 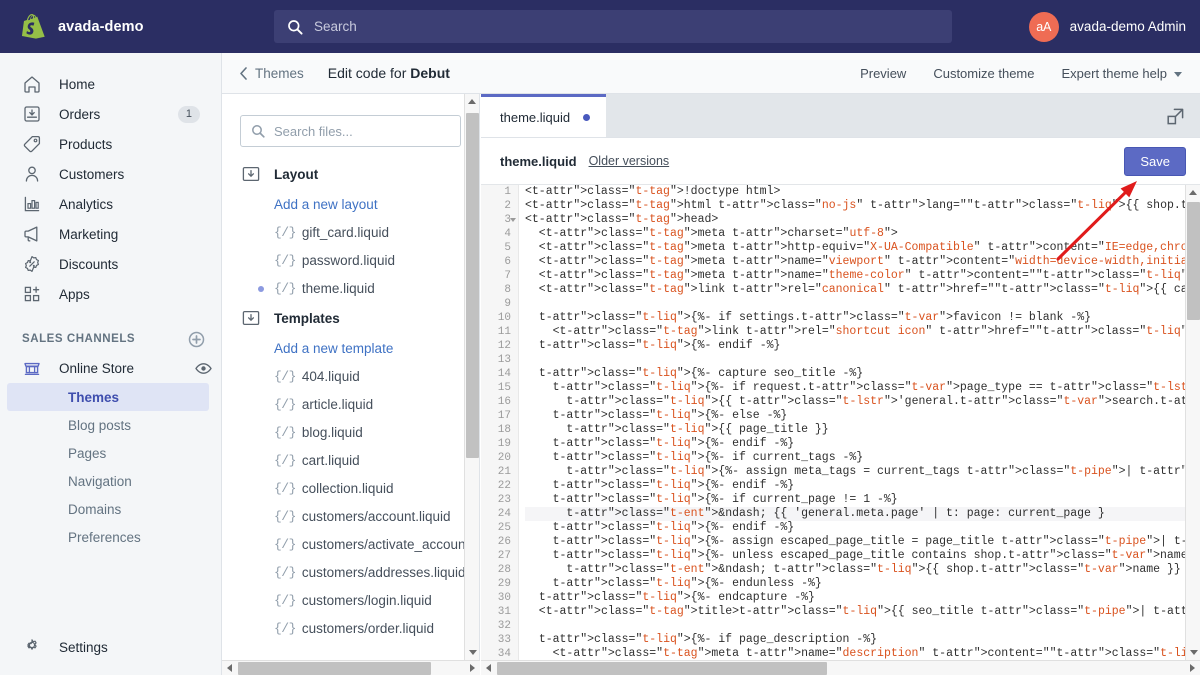 I want to click on sidebar-item-settings: Settings, so click(x=54, y=647).